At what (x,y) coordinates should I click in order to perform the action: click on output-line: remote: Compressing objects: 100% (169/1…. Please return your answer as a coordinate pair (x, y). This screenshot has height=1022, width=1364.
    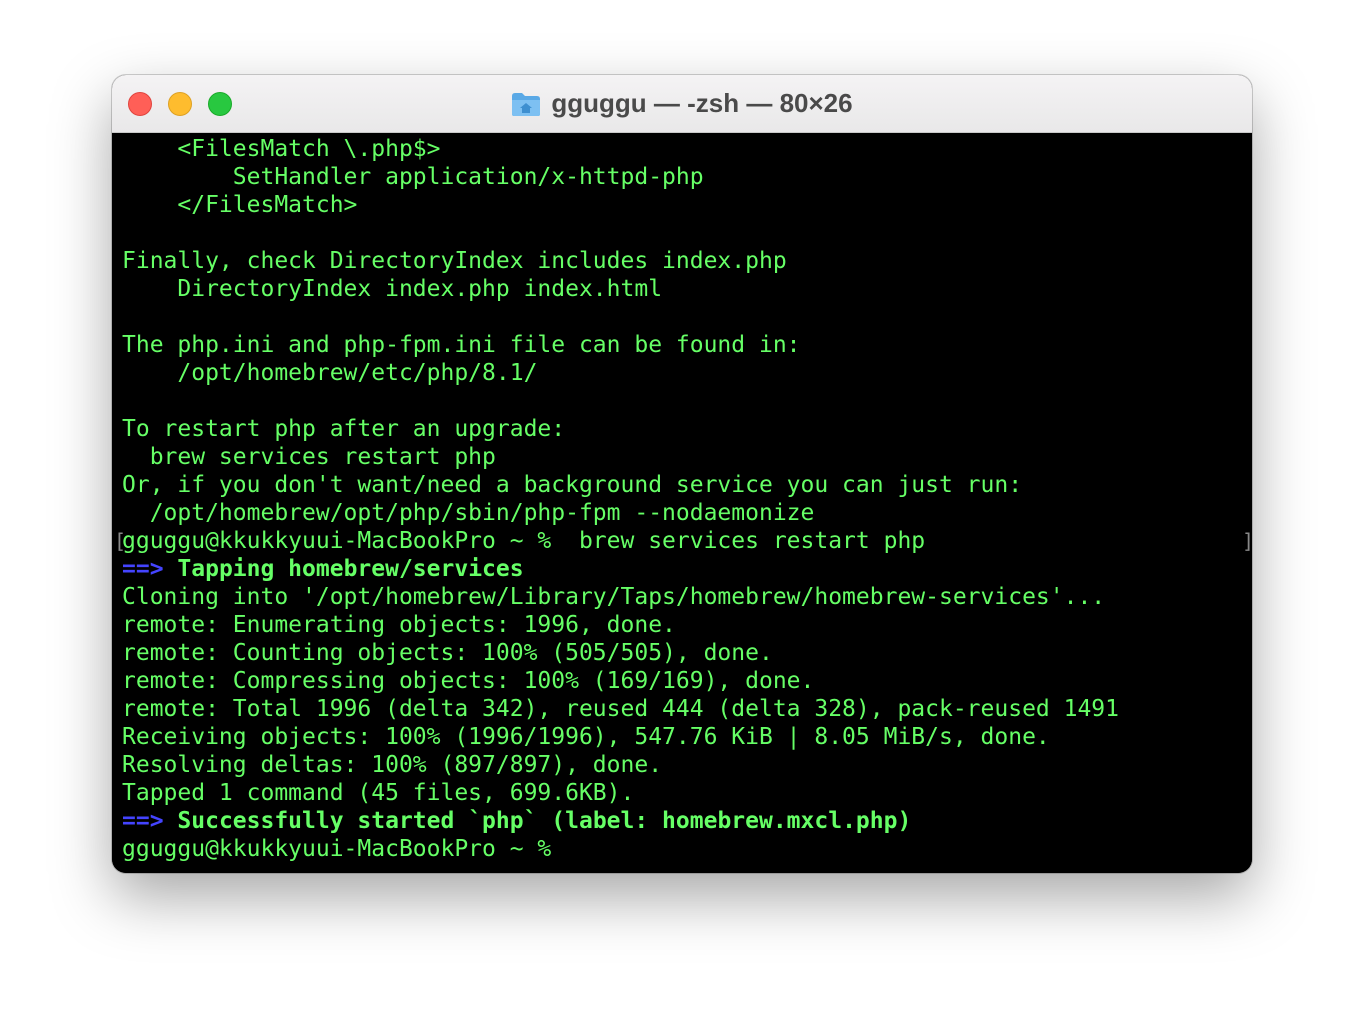
    Looking at the image, I should click on (468, 681).